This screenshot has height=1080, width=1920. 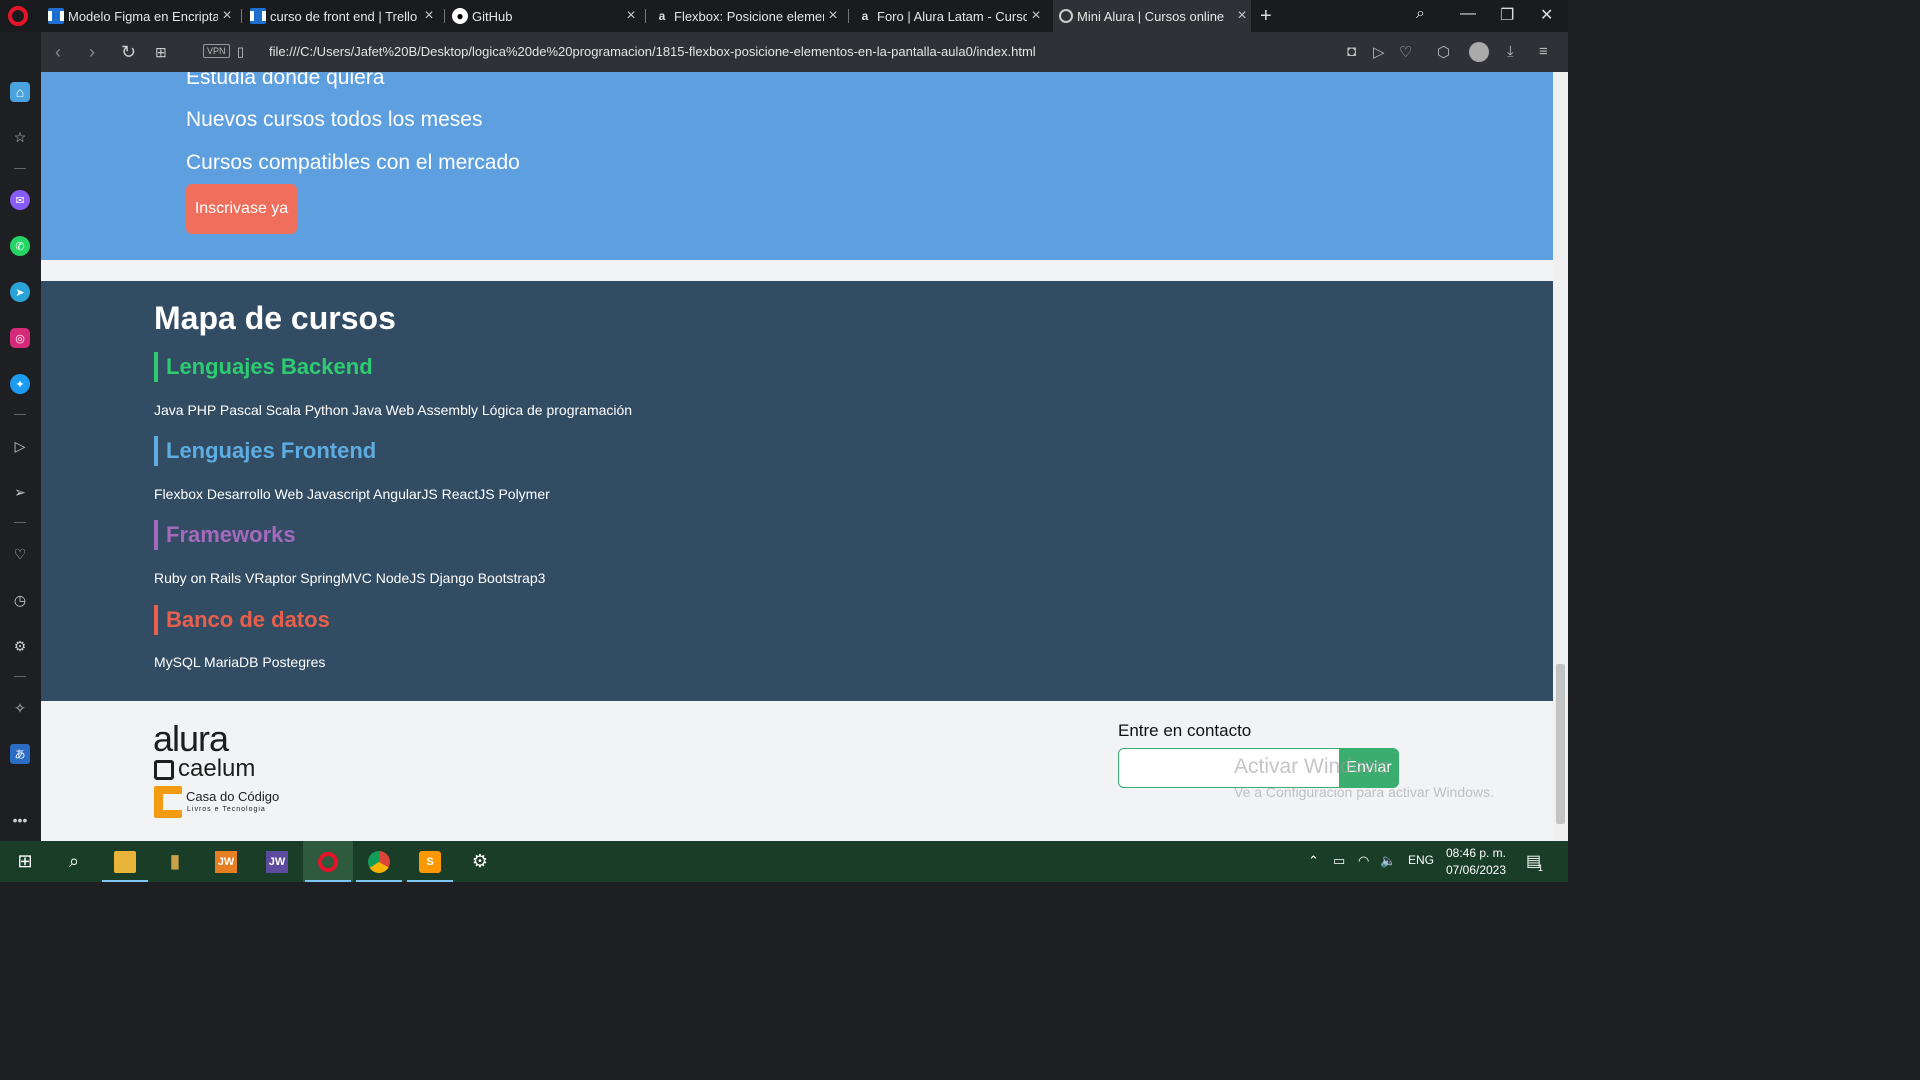 I want to click on tray-chevron-icon: ⌃, so click(x=1313, y=861).